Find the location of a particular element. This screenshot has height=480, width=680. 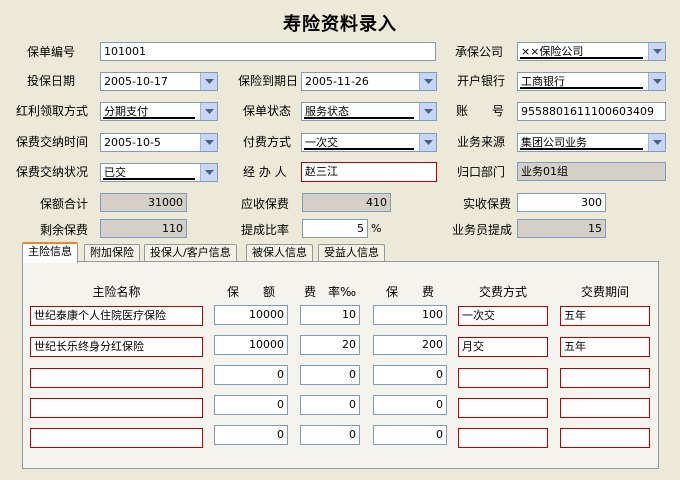

source-select: 集团公司业务 is located at coordinates (591, 142).